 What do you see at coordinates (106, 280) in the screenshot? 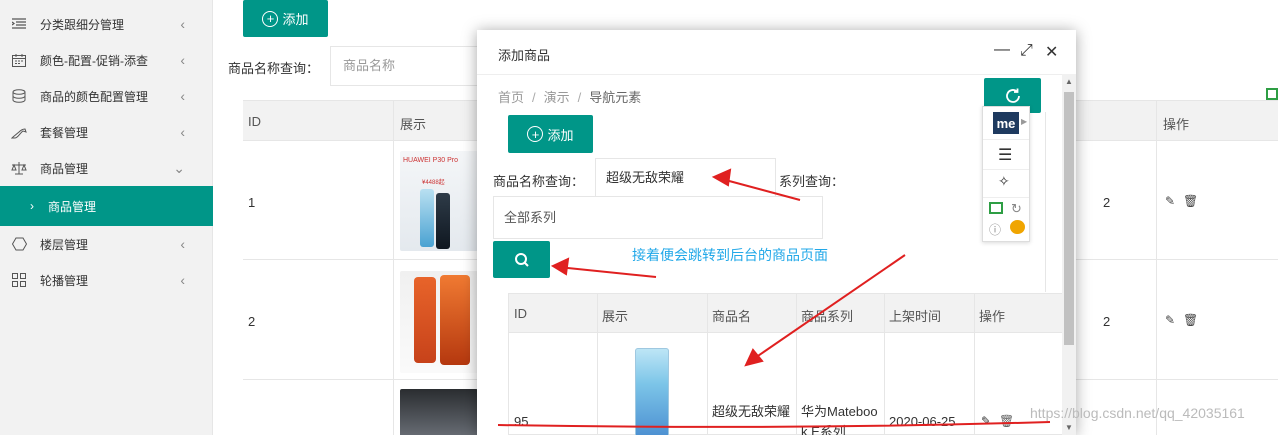
I see `sidebar-item-carousel: 轮播管理 ‹` at bounding box center [106, 280].